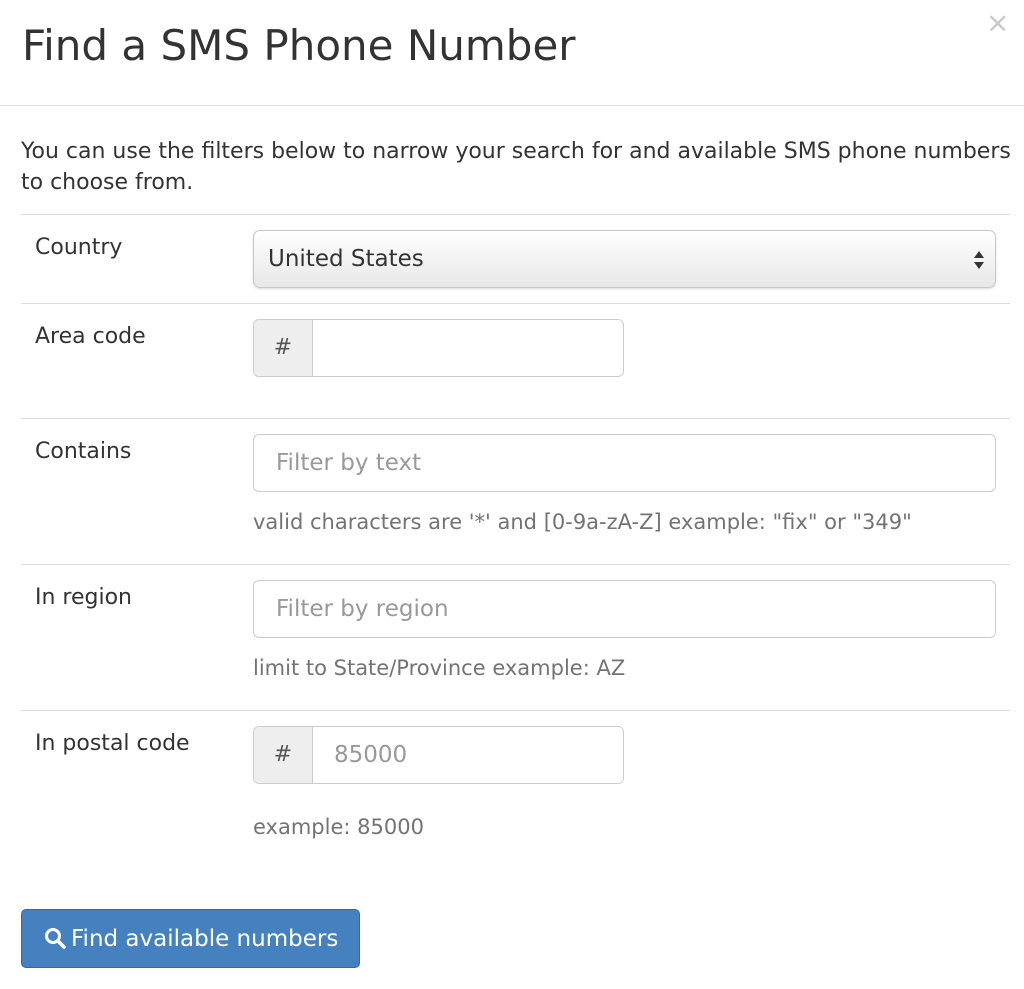 The image size is (1024, 989). Describe the element at coordinates (439, 668) in the screenshot. I see `region-help-text: limit to State/Province example: AZ` at that location.